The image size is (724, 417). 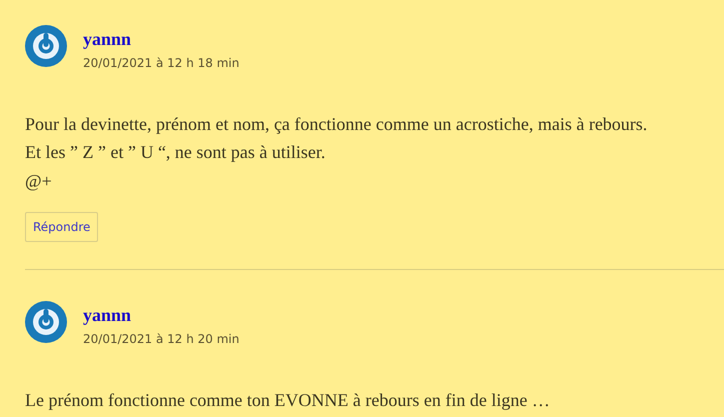 I want to click on reply-button: Répondre, so click(x=61, y=227).